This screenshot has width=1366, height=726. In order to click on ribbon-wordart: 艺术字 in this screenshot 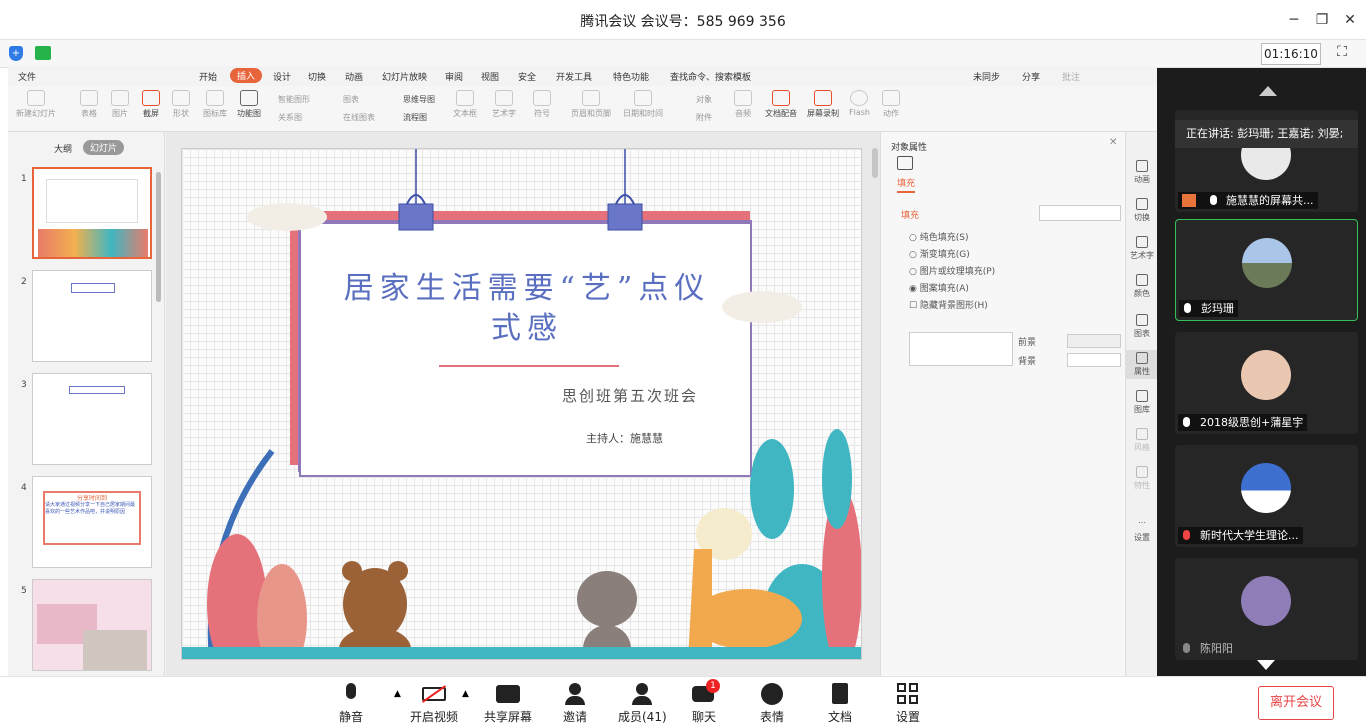, I will do `click(504, 104)`.